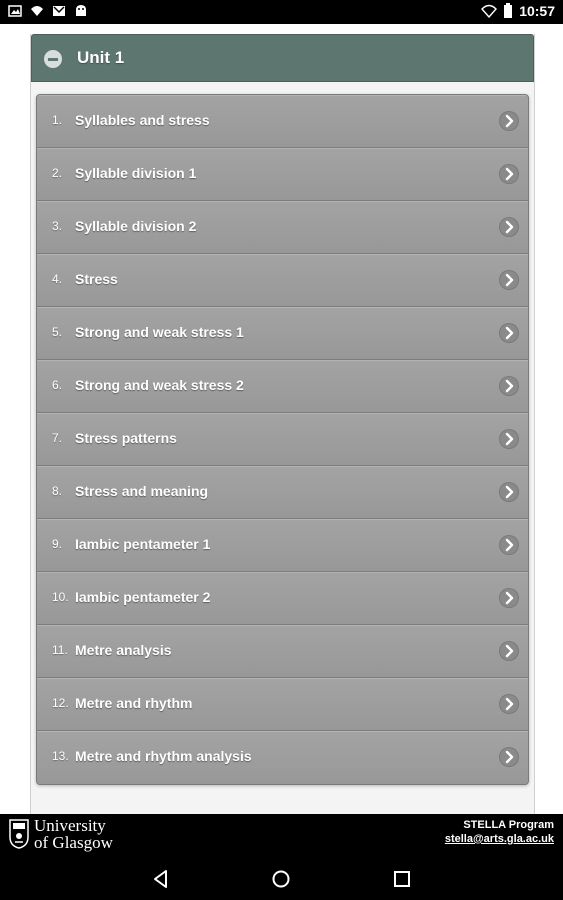 This screenshot has width=563, height=900. Describe the element at coordinates (142, 491) in the screenshot. I see `lesson-title: Stress and meaning` at that location.